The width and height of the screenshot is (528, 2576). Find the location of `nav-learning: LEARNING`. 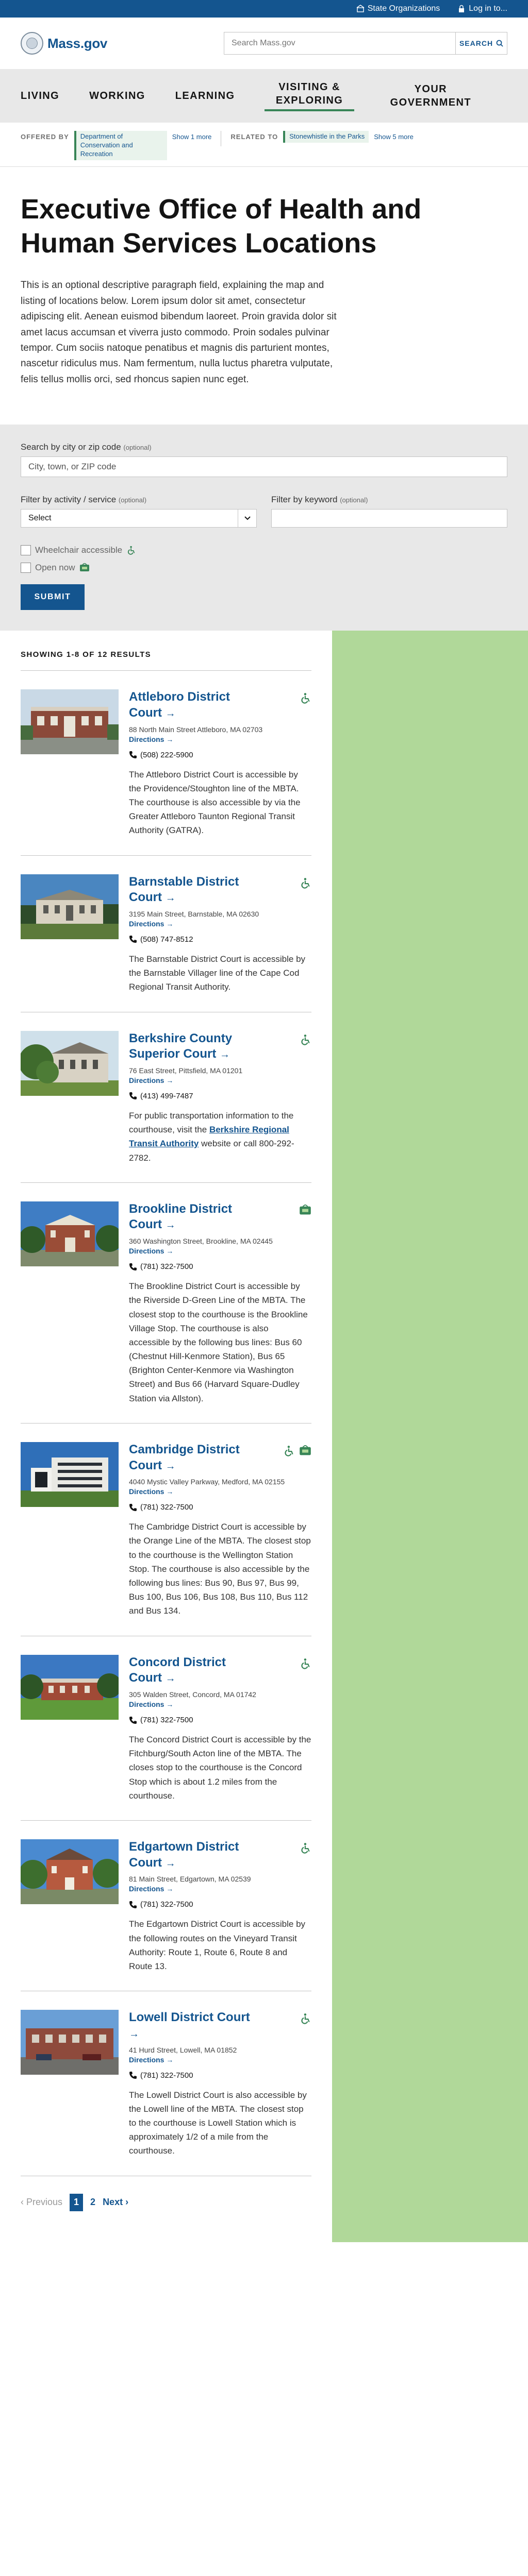

nav-learning: LEARNING is located at coordinates (205, 96).